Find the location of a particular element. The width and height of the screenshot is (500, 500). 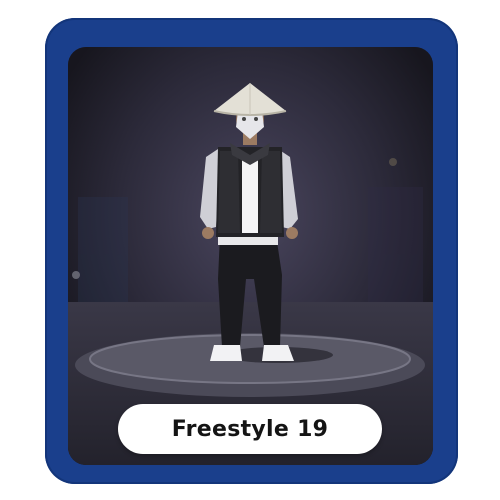

stage-platform is located at coordinates (250, 365).